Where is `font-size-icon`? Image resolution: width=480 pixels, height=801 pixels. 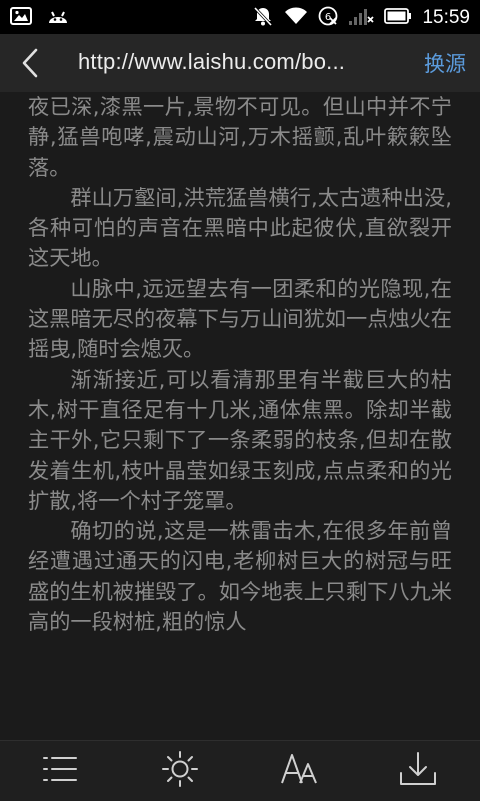 font-size-icon is located at coordinates (300, 771).